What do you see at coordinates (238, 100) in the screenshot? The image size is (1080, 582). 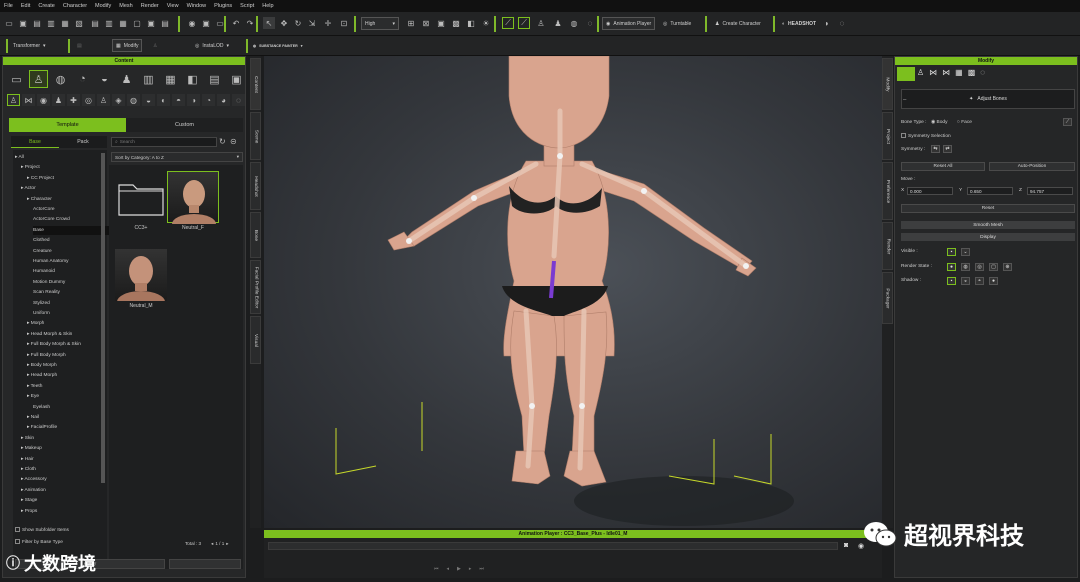 I see `prop-icon: ◌` at bounding box center [238, 100].